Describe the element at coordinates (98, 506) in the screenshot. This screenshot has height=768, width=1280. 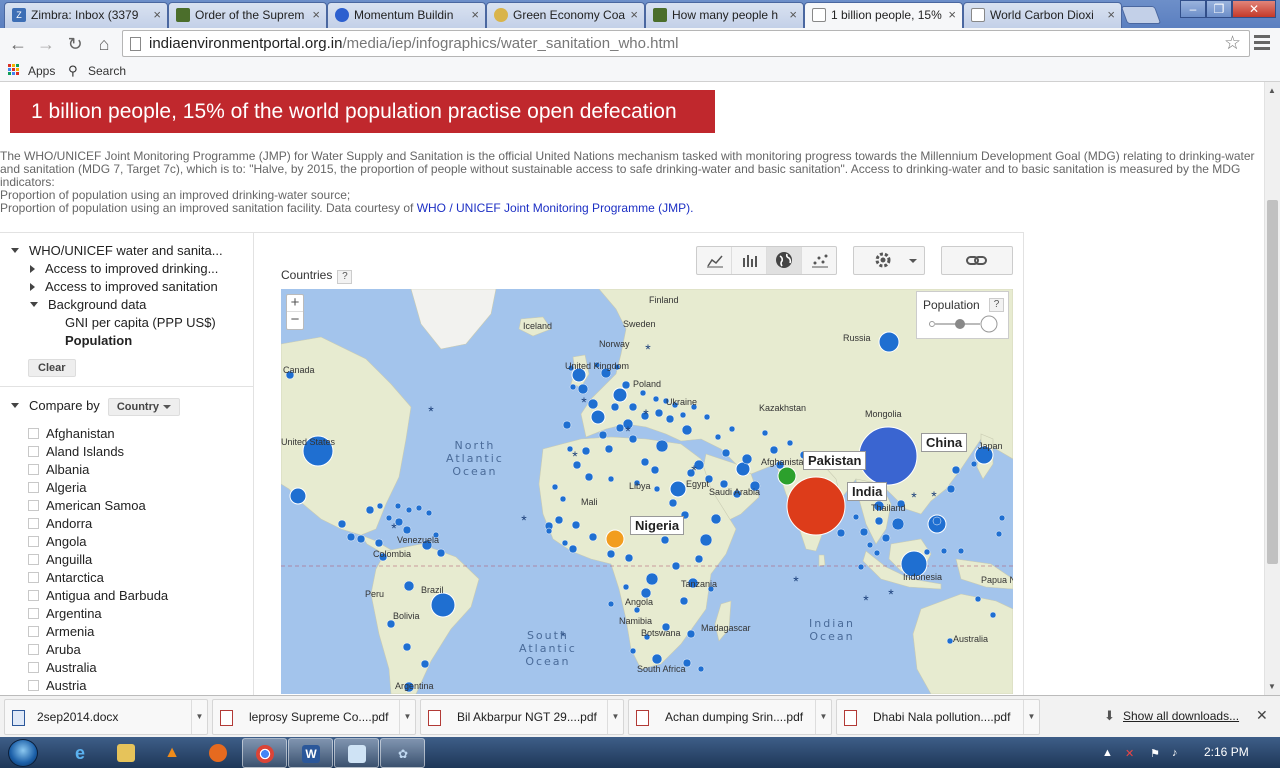
I see `country-item: American Samoa` at that location.